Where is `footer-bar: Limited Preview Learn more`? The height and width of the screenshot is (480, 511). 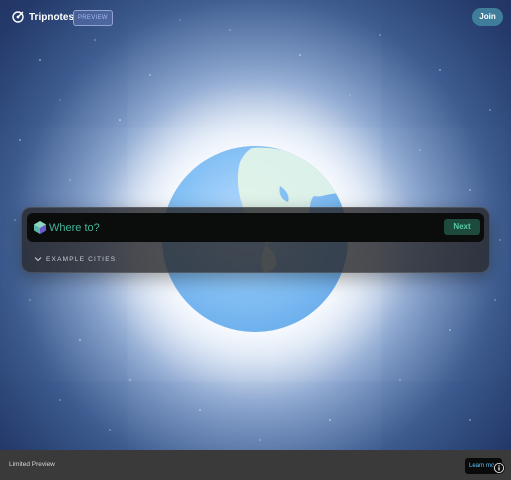 footer-bar: Limited Preview Learn more is located at coordinates (255, 465).